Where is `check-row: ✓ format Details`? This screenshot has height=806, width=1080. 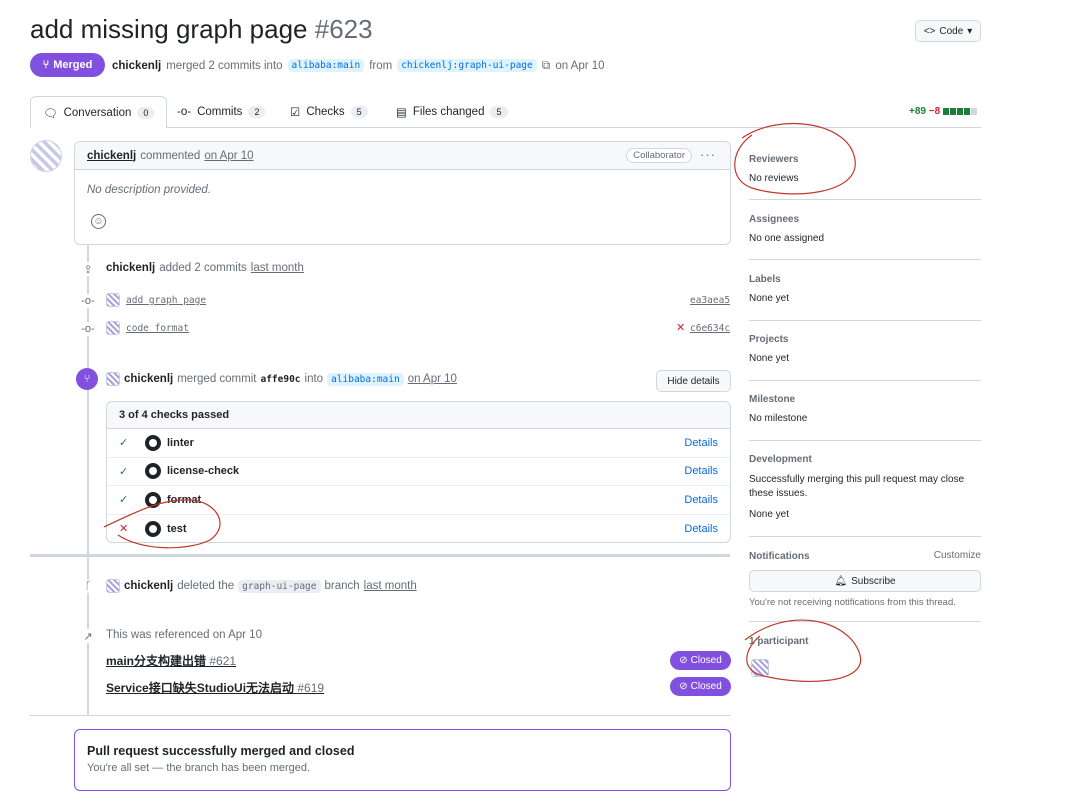 check-row: ✓ format Details is located at coordinates (418, 500).